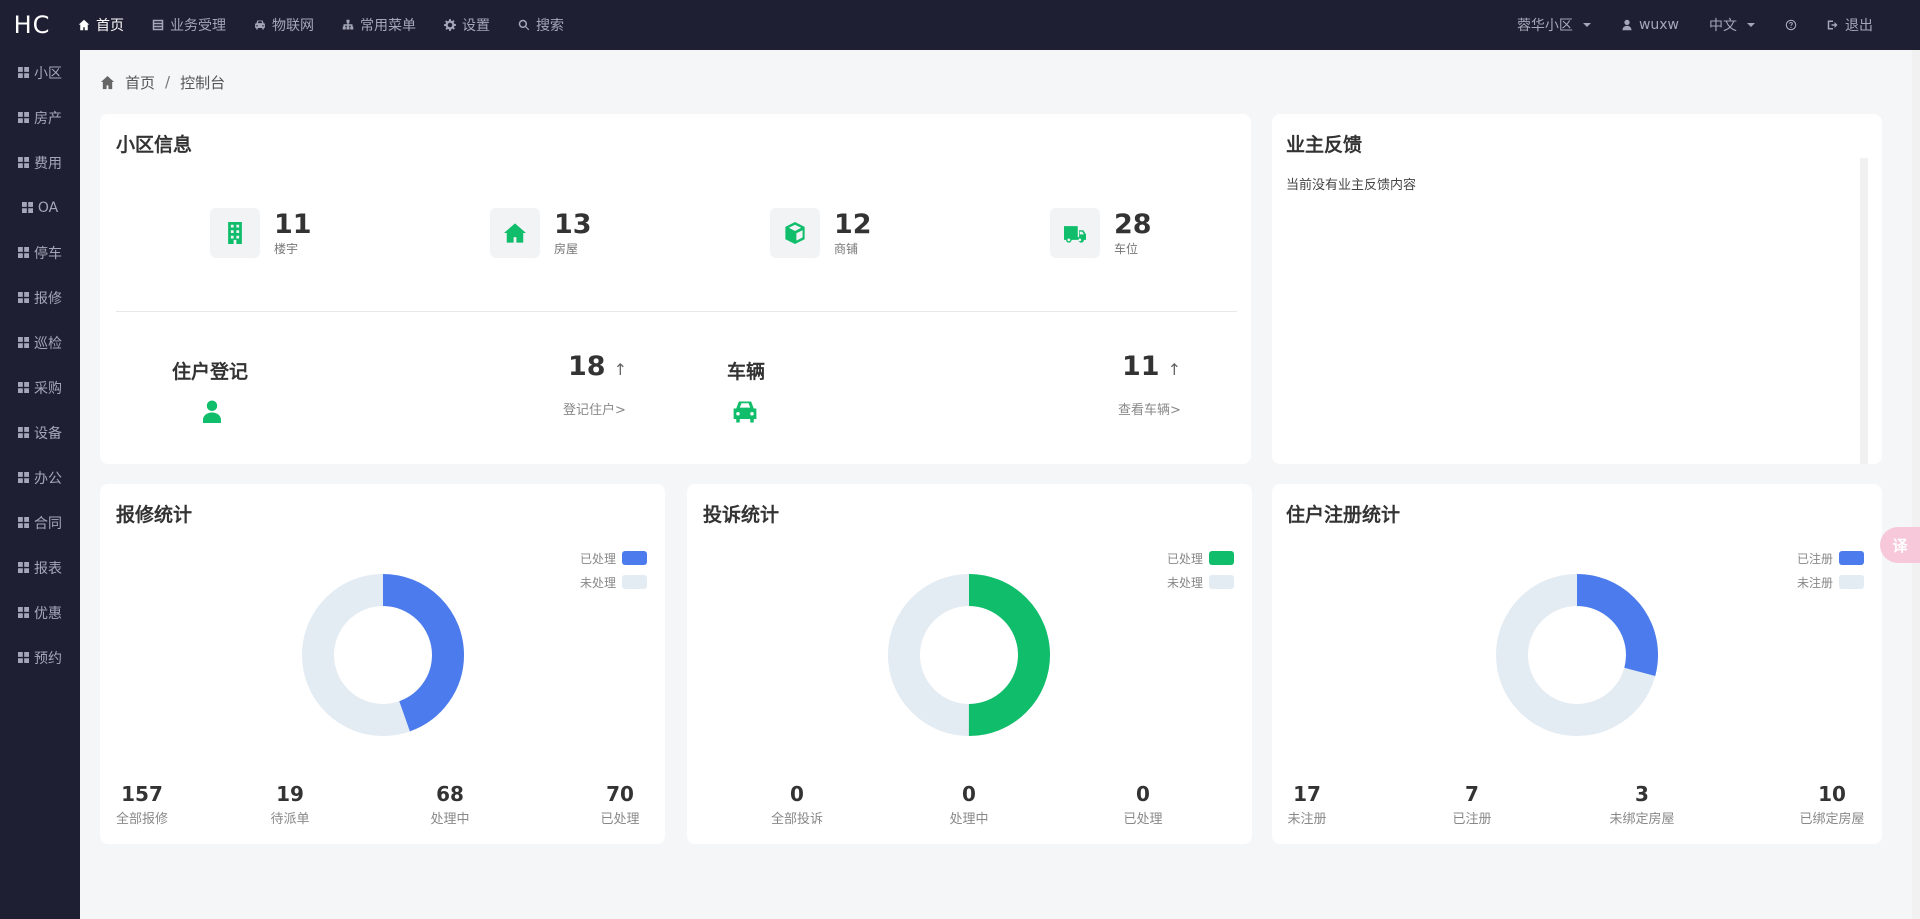 The image size is (1920, 919). Describe the element at coordinates (566, 248) in the screenshot. I see `stat-label: 房屋` at that location.